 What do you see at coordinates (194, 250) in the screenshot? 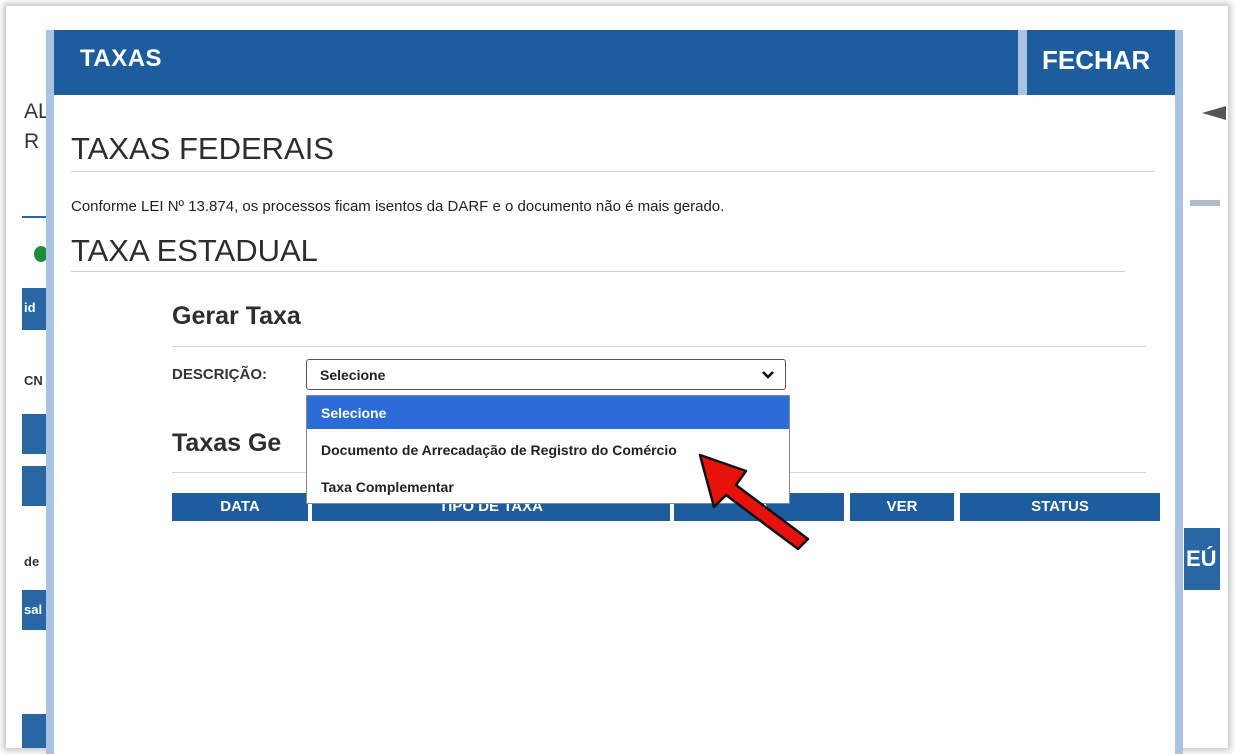
I see `section-heading-estadual: TAXA ESTADUAL` at bounding box center [194, 250].